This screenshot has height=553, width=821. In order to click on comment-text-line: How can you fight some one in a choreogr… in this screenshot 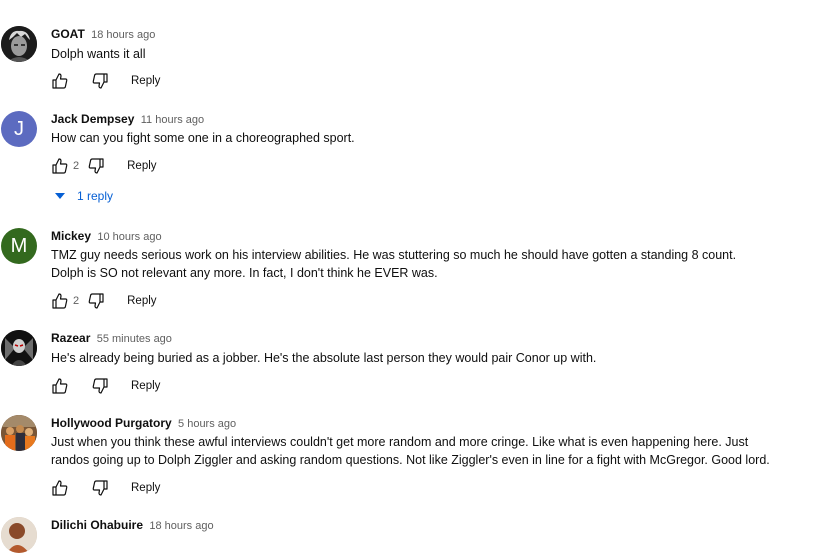, I will do `click(203, 138)`.